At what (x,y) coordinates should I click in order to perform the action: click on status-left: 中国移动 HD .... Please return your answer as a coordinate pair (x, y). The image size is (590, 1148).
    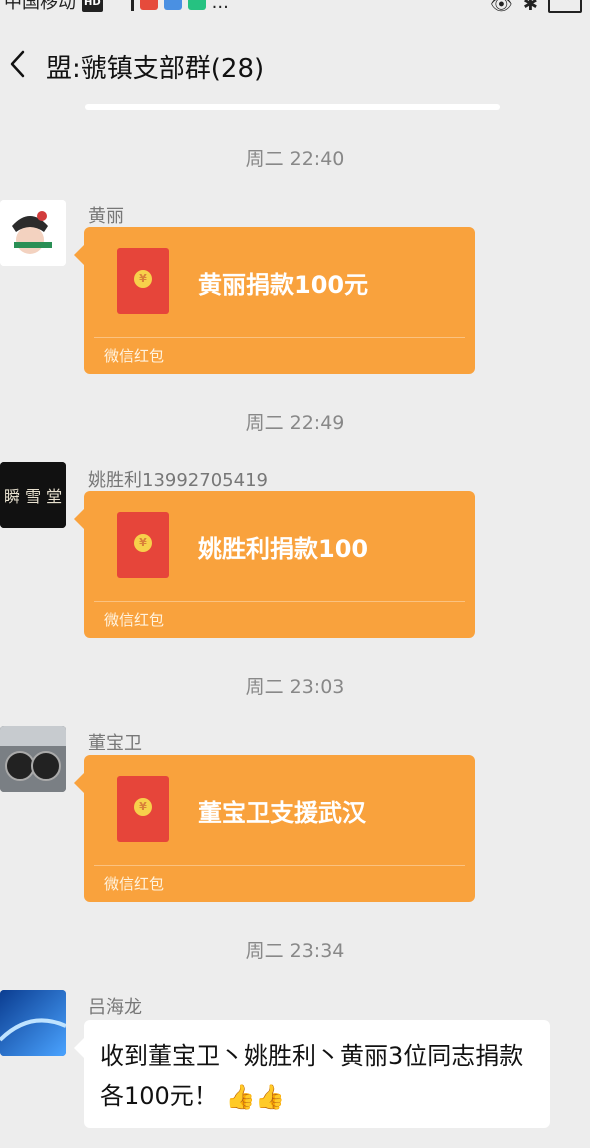
    Looking at the image, I should click on (116, 6).